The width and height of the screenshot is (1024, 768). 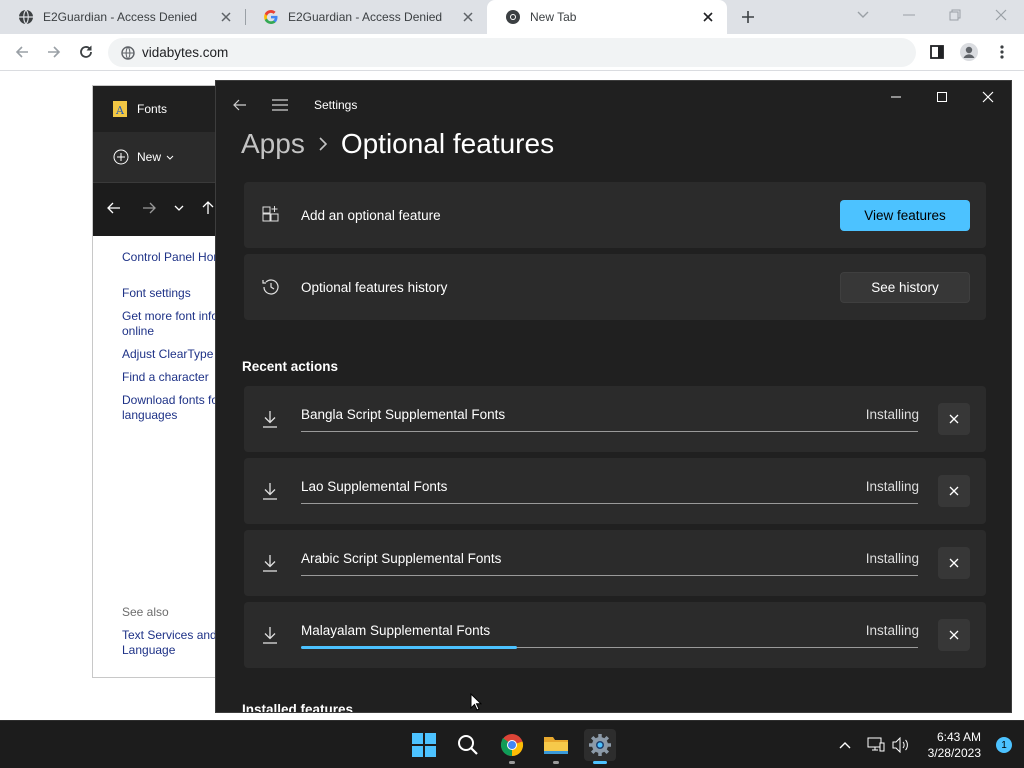 What do you see at coordinates (185, 52) in the screenshot?
I see `address-text: vidabytes.com` at bounding box center [185, 52].